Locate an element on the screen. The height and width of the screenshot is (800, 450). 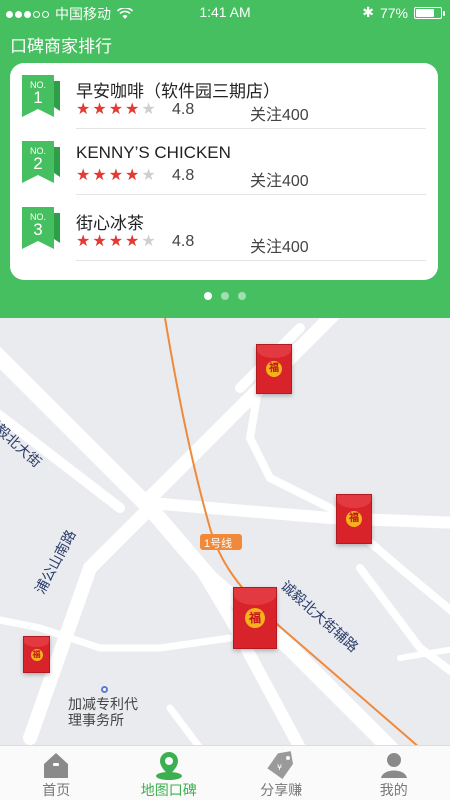
battery-icon is located at coordinates (429, 12).